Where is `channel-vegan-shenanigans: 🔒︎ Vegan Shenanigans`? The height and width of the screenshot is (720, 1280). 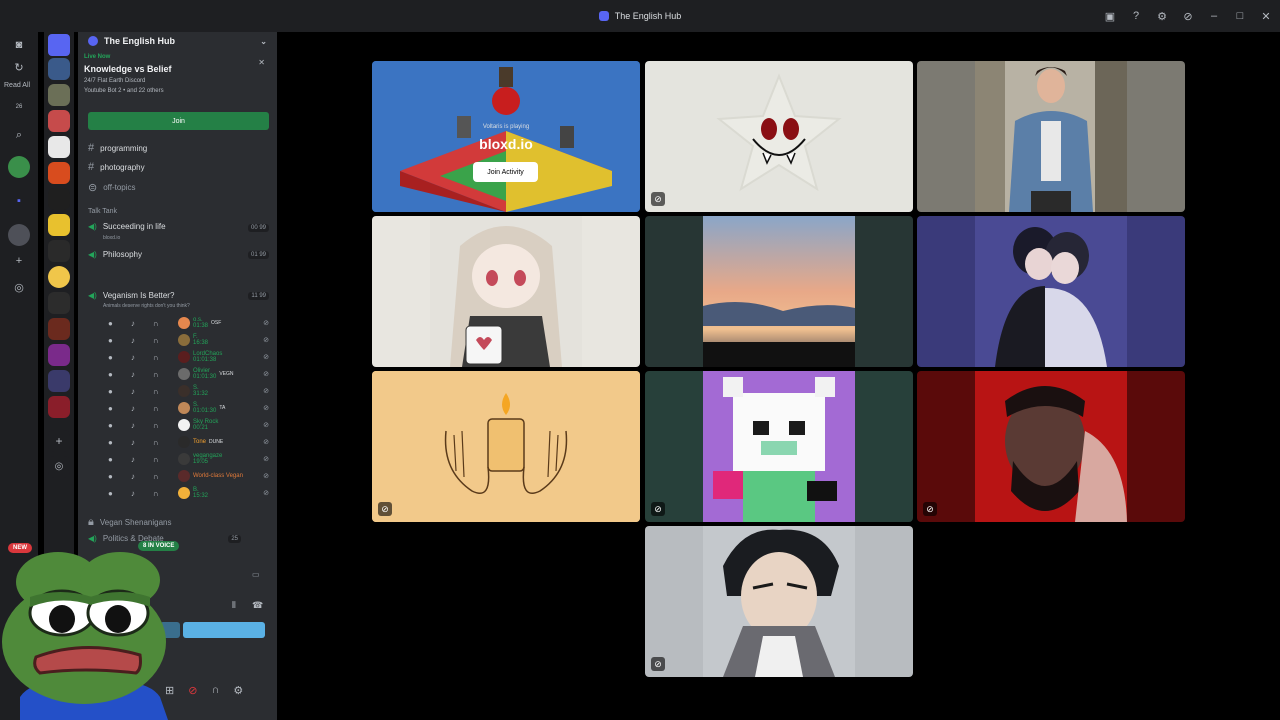 channel-vegan-shenanigans: 🔒︎ Vegan Shenanigans is located at coordinates (129, 522).